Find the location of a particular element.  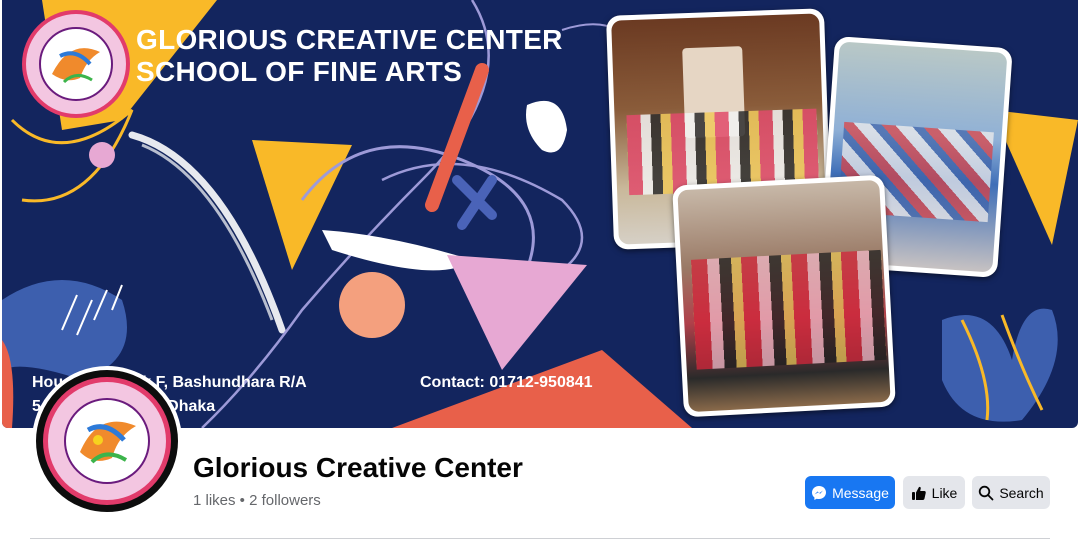

cover-contact: Contact: 01712-950841 is located at coordinates (506, 382).